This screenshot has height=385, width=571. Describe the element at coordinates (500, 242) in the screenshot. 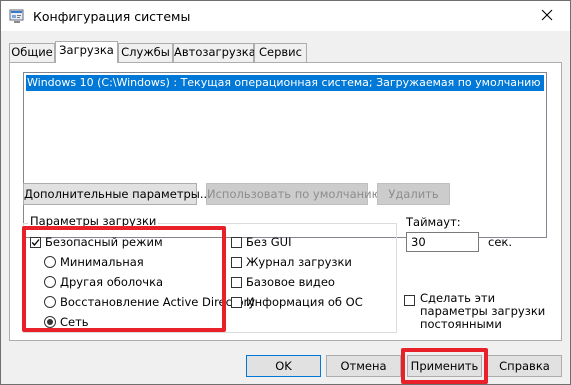

I see `timeout-unit: сек.` at that location.